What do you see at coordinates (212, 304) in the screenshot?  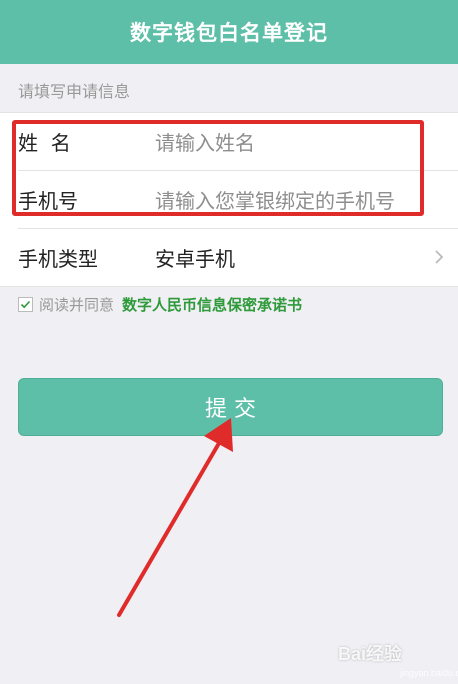 I see `agreement-link: 数字人民币信息保密承诺书` at bounding box center [212, 304].